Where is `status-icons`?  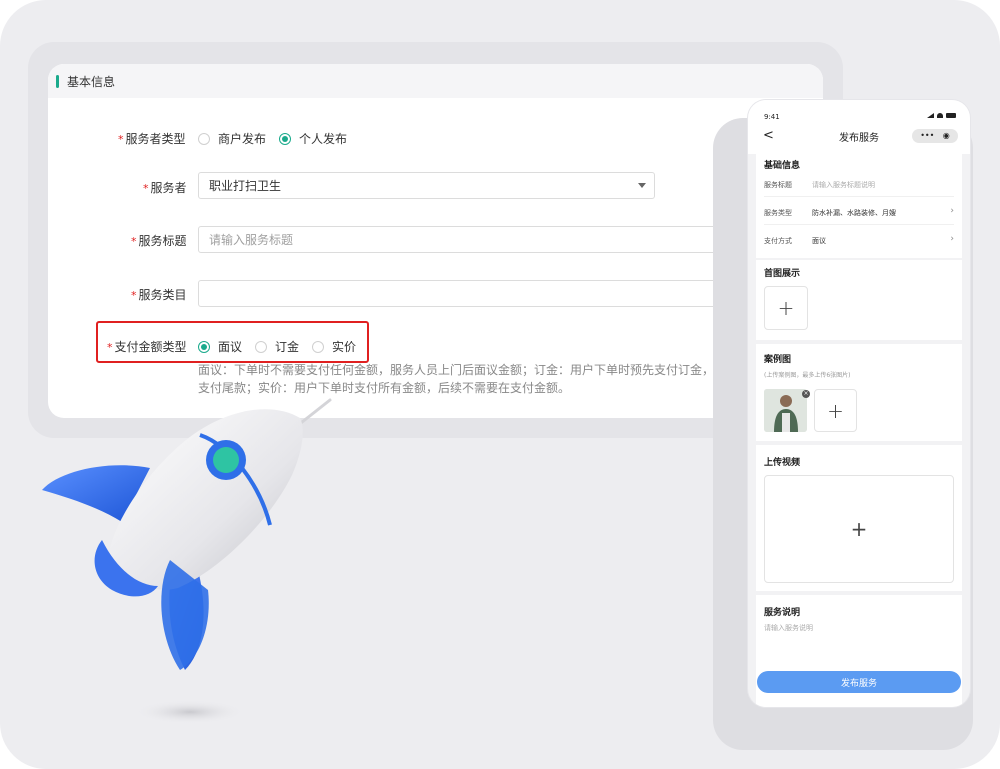 status-icons is located at coordinates (941, 115).